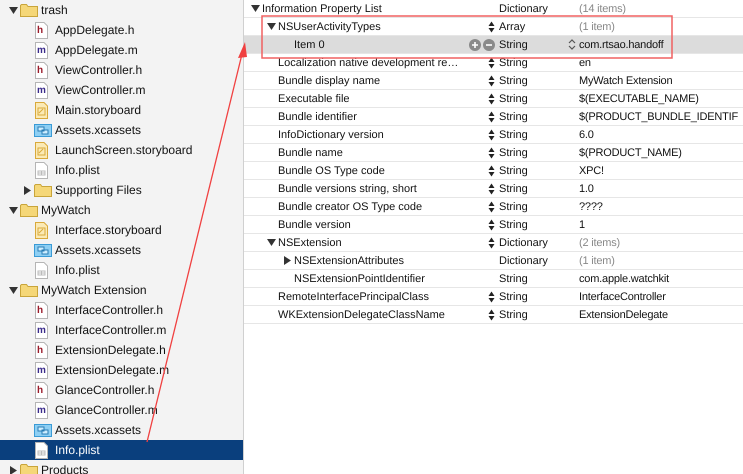 This screenshot has height=474, width=743. Describe the element at coordinates (349, 260) in the screenshot. I see `key-text: NSExtensionAttributes` at that location.